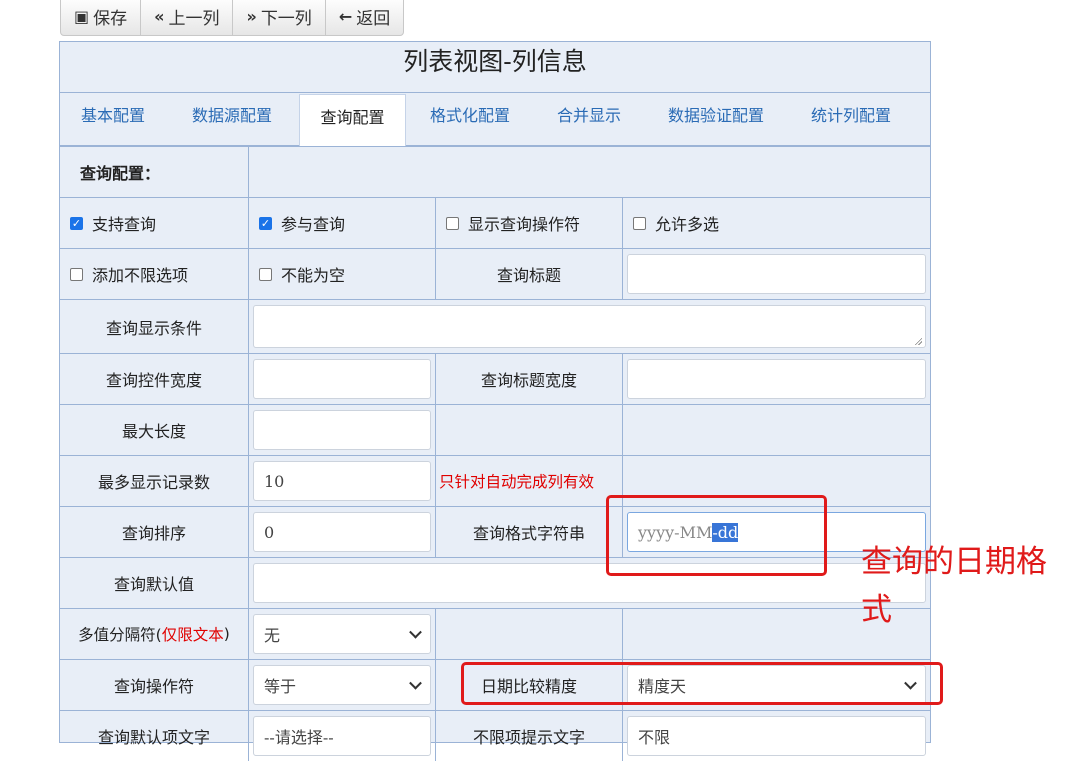  I want to click on query-display-condition-cell, so click(589, 326).